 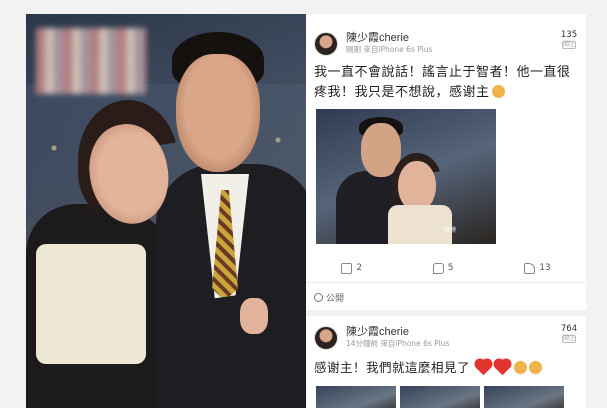 I want to click on post-text: 我一直不會說話！謠言止于智者！他一直很疼我！我只是不想說，感谢主, so click(x=445, y=83).